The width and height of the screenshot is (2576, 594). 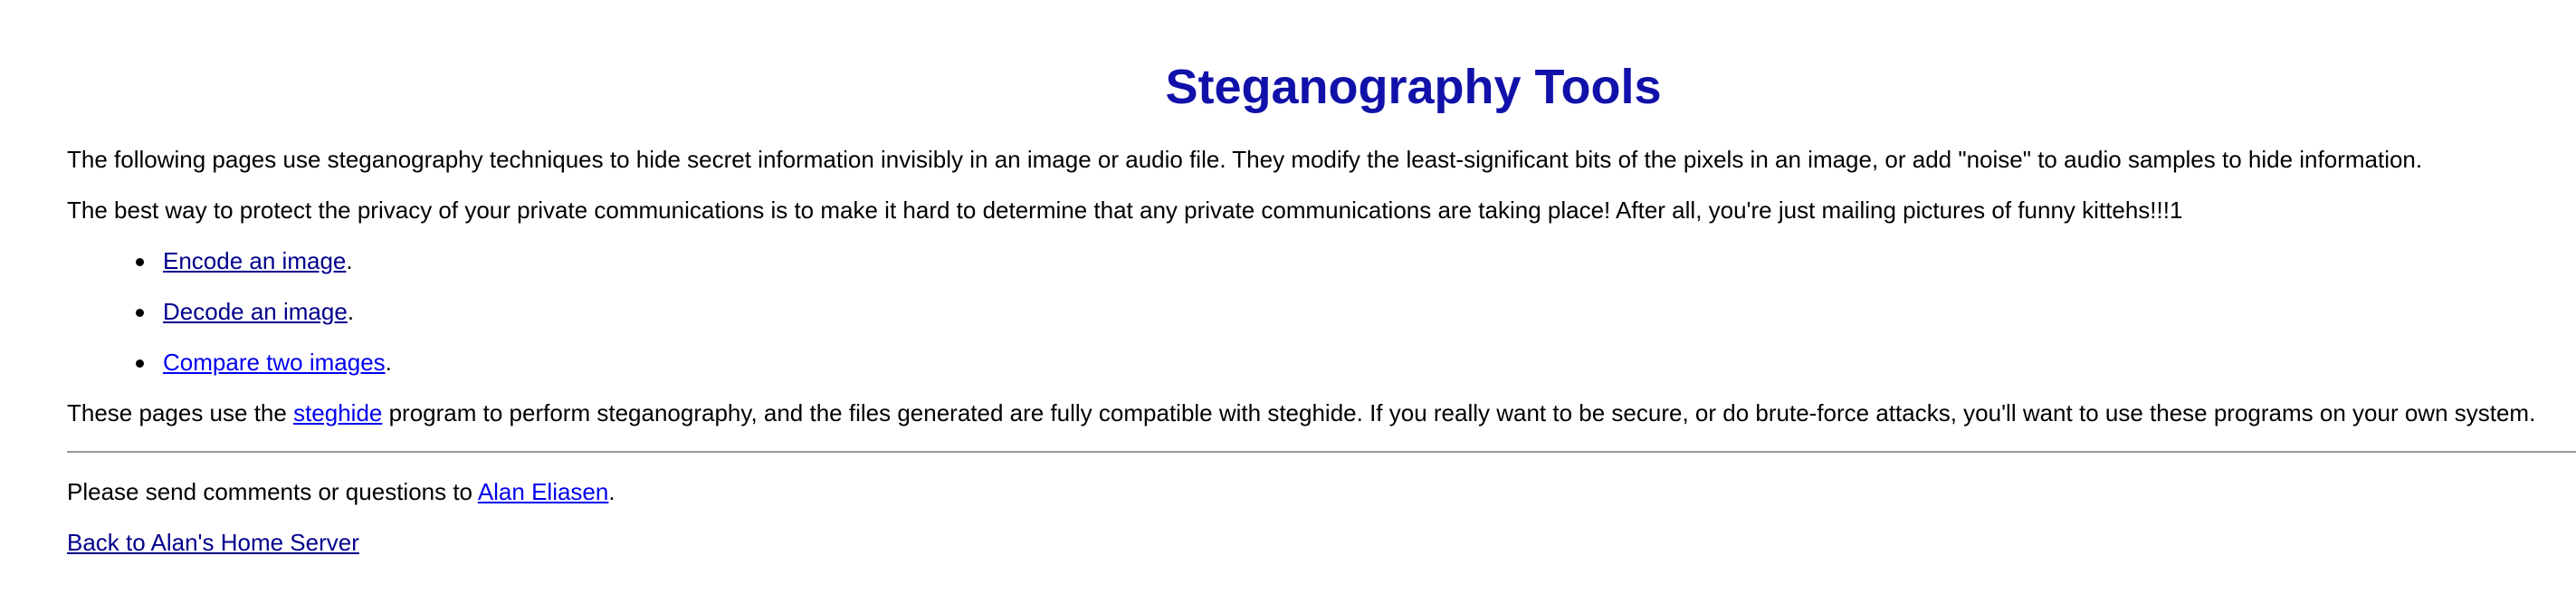 I want to click on decode-image-link: Decode an image, so click(x=256, y=311).